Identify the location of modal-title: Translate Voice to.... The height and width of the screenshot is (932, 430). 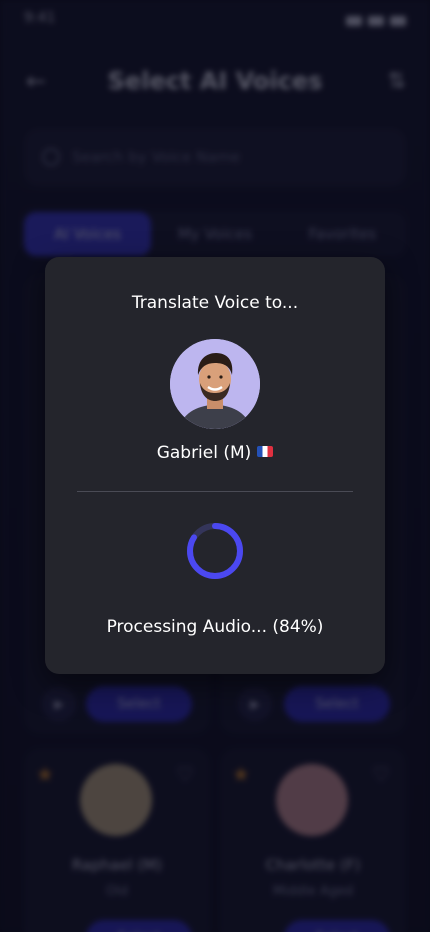
(215, 303).